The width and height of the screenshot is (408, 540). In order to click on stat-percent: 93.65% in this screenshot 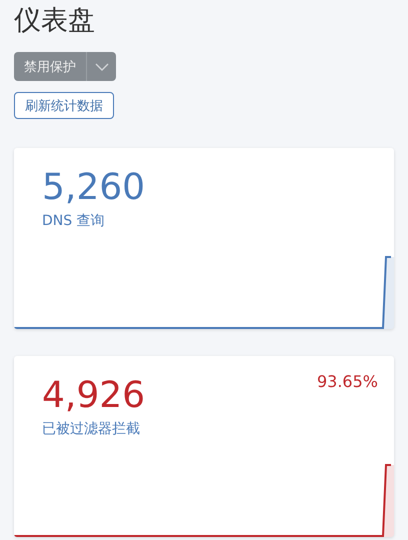, I will do `click(347, 382)`.